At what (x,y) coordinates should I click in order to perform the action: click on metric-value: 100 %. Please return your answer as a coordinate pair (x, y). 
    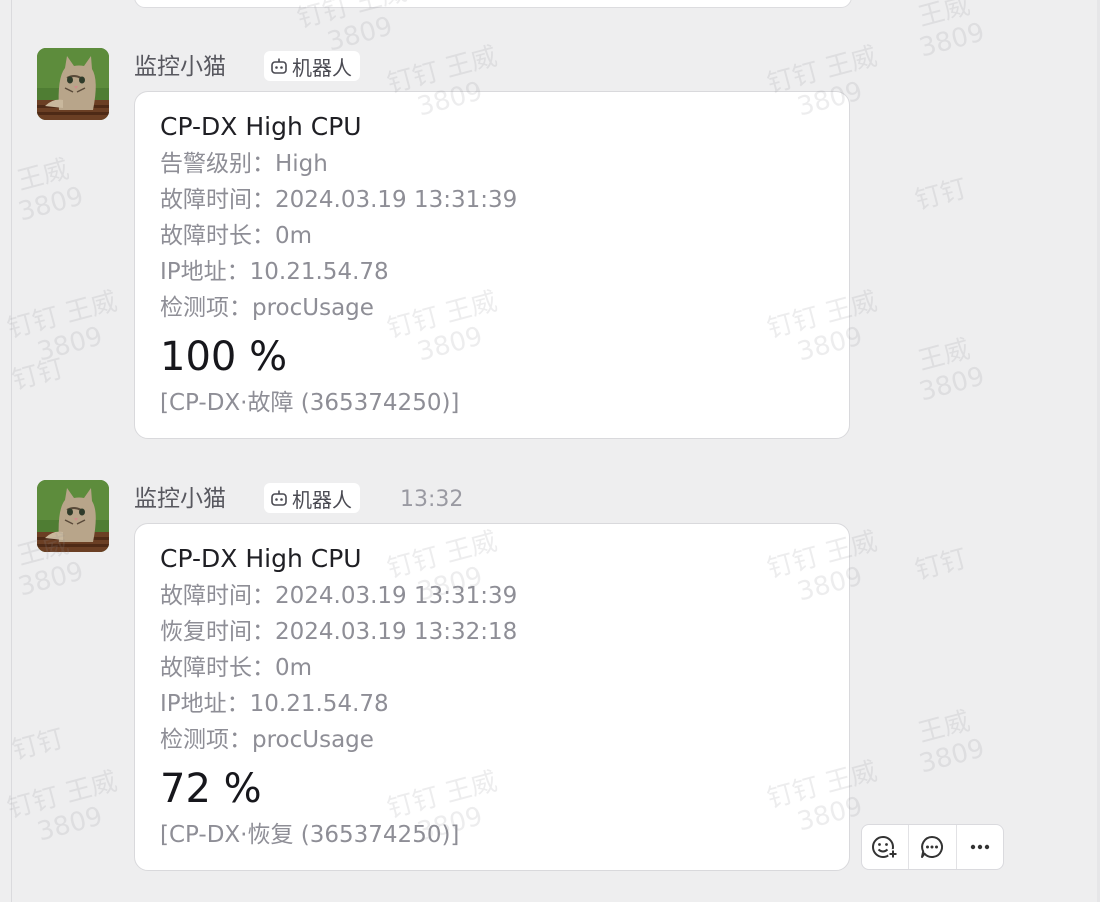
    Looking at the image, I should click on (224, 357).